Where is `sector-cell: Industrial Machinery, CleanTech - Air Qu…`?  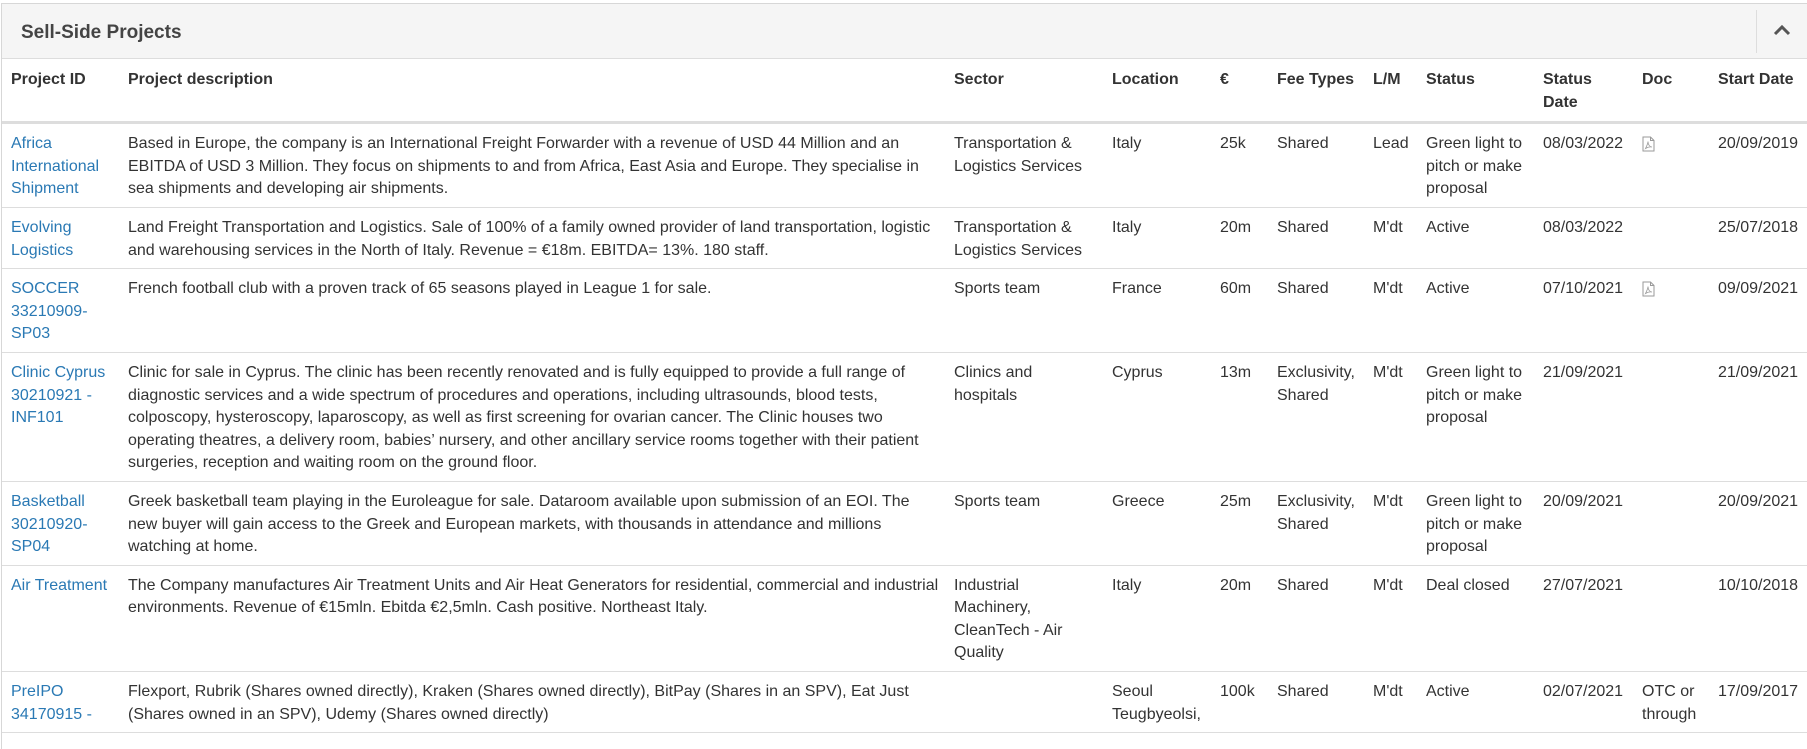
sector-cell: Industrial Machinery, CleanTech - Air Qu… is located at coordinates (1024, 619).